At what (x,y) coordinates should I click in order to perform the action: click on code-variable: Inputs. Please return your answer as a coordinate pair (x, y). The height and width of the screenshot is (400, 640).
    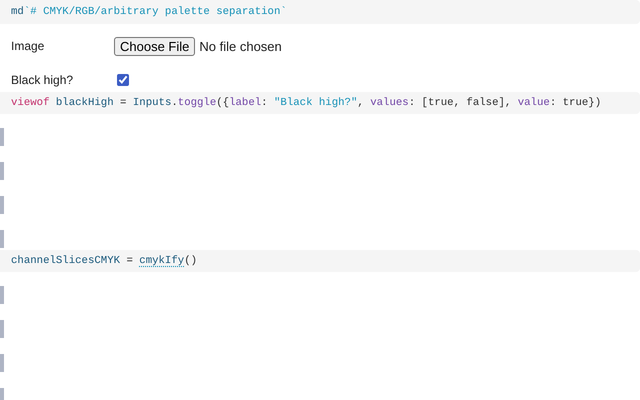
    Looking at the image, I should click on (152, 103).